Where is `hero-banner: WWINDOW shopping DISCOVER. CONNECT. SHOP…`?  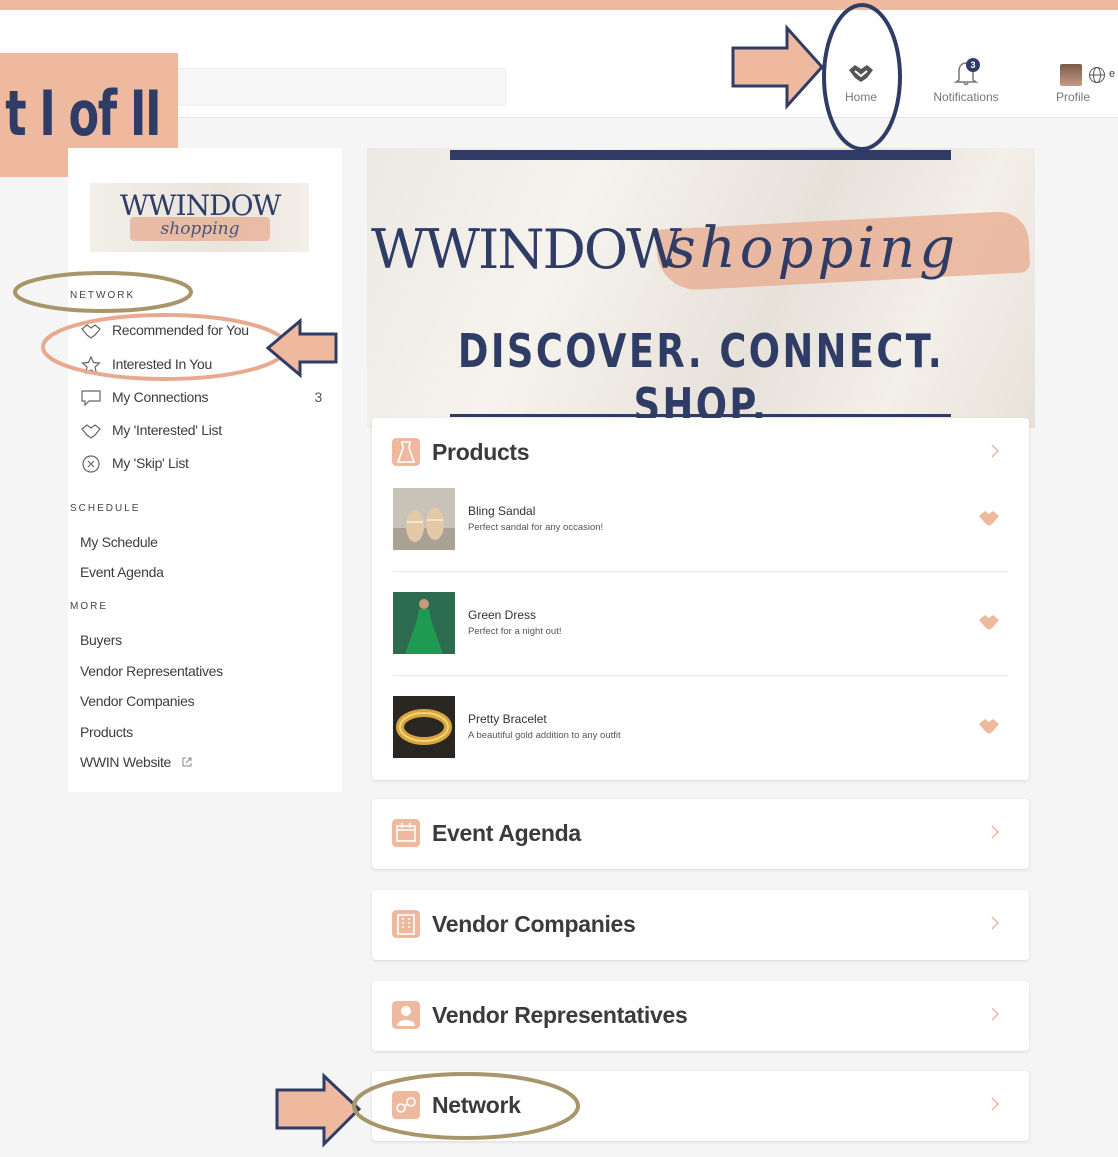
hero-banner: WWINDOW shopping DISCOVER. CONNECT. SHOP… is located at coordinates (701, 288).